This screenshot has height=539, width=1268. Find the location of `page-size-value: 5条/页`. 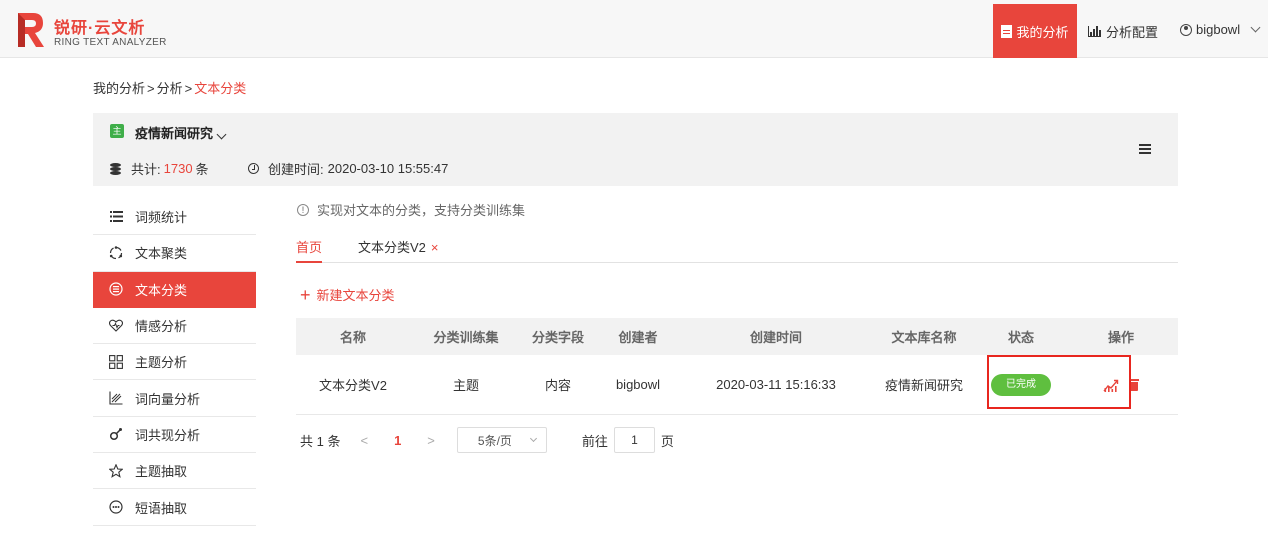

page-size-value: 5条/页 is located at coordinates (494, 440).